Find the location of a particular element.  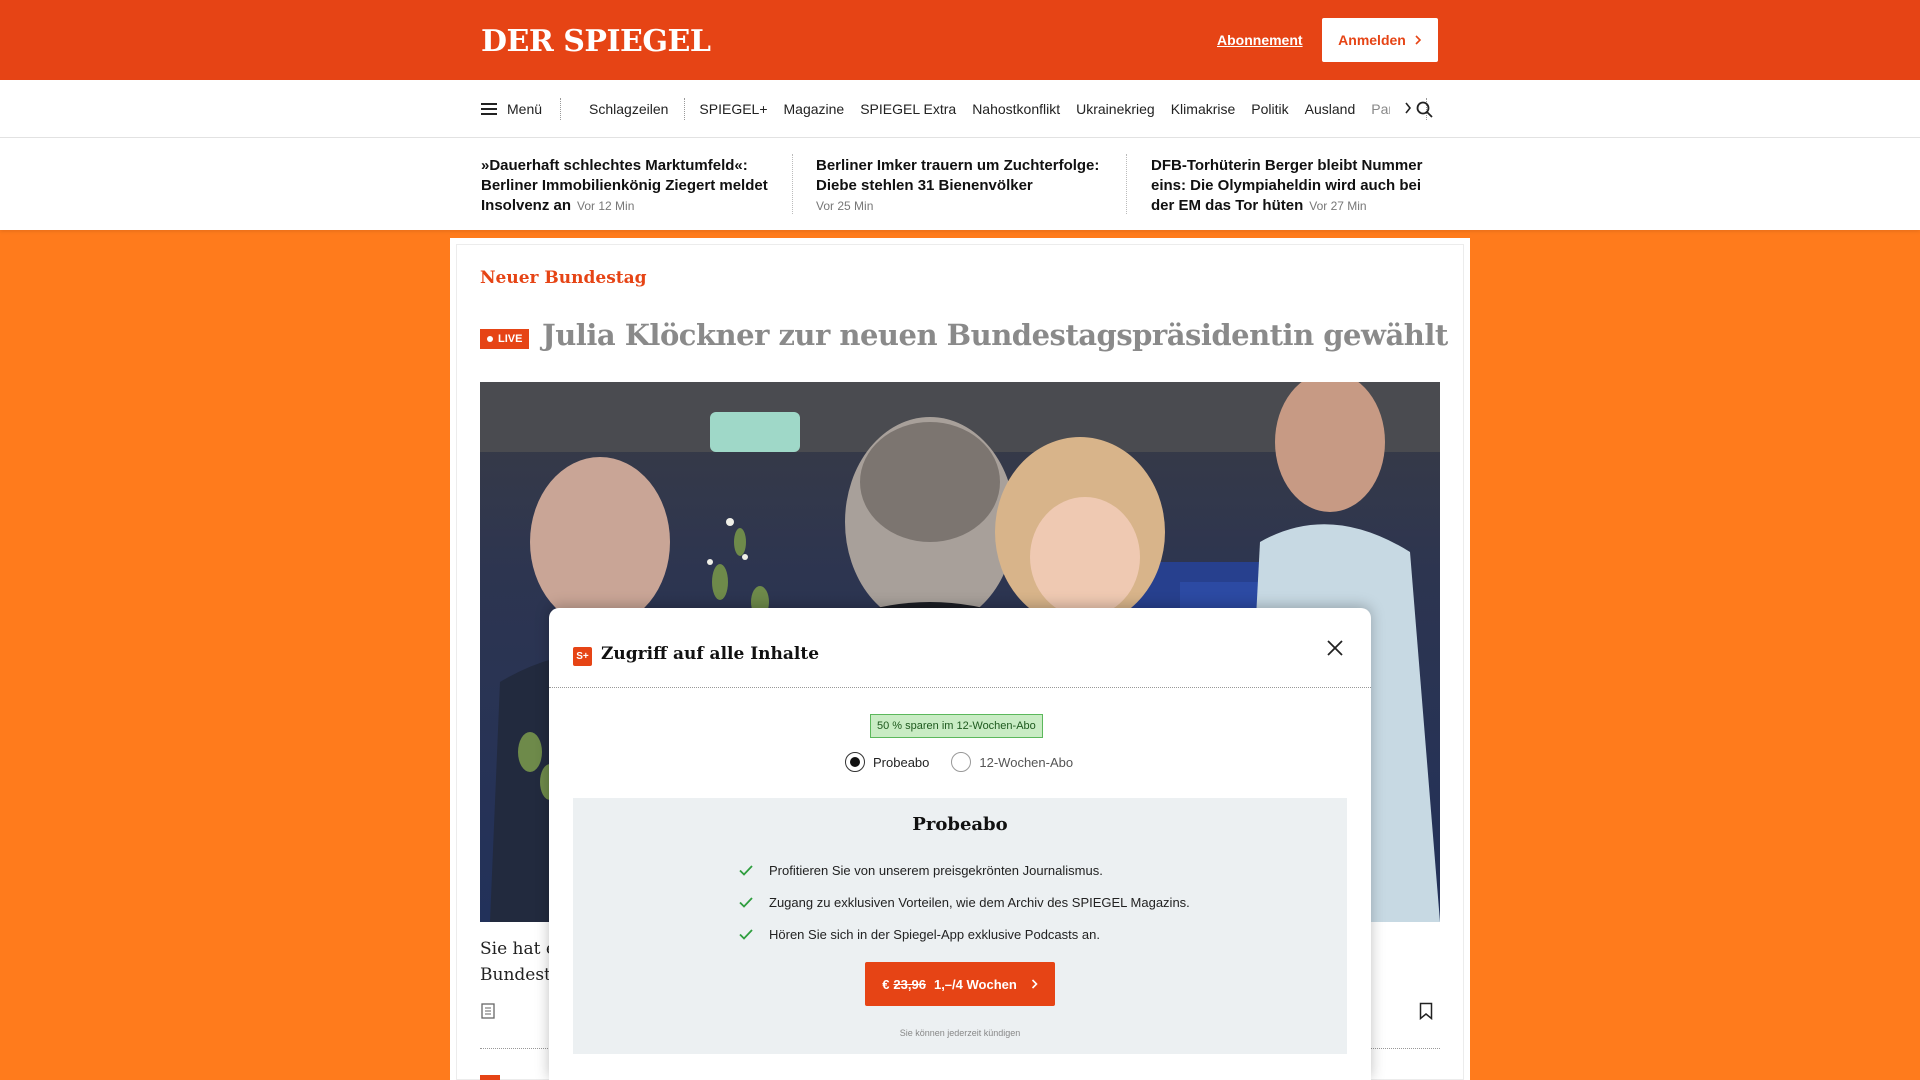

plan-selector: Probeabo 12-Wochen-Abo is located at coordinates (970, 762).